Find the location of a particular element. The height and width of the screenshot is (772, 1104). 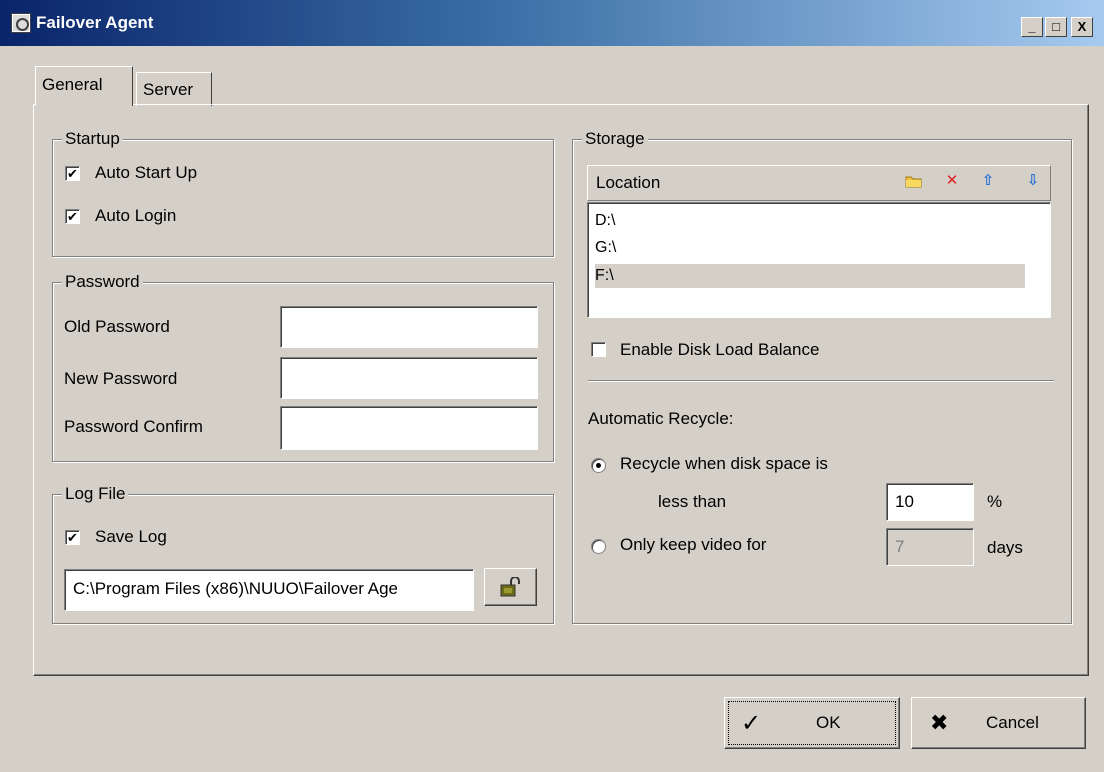

save-log-label: Save Log is located at coordinates (131, 537).